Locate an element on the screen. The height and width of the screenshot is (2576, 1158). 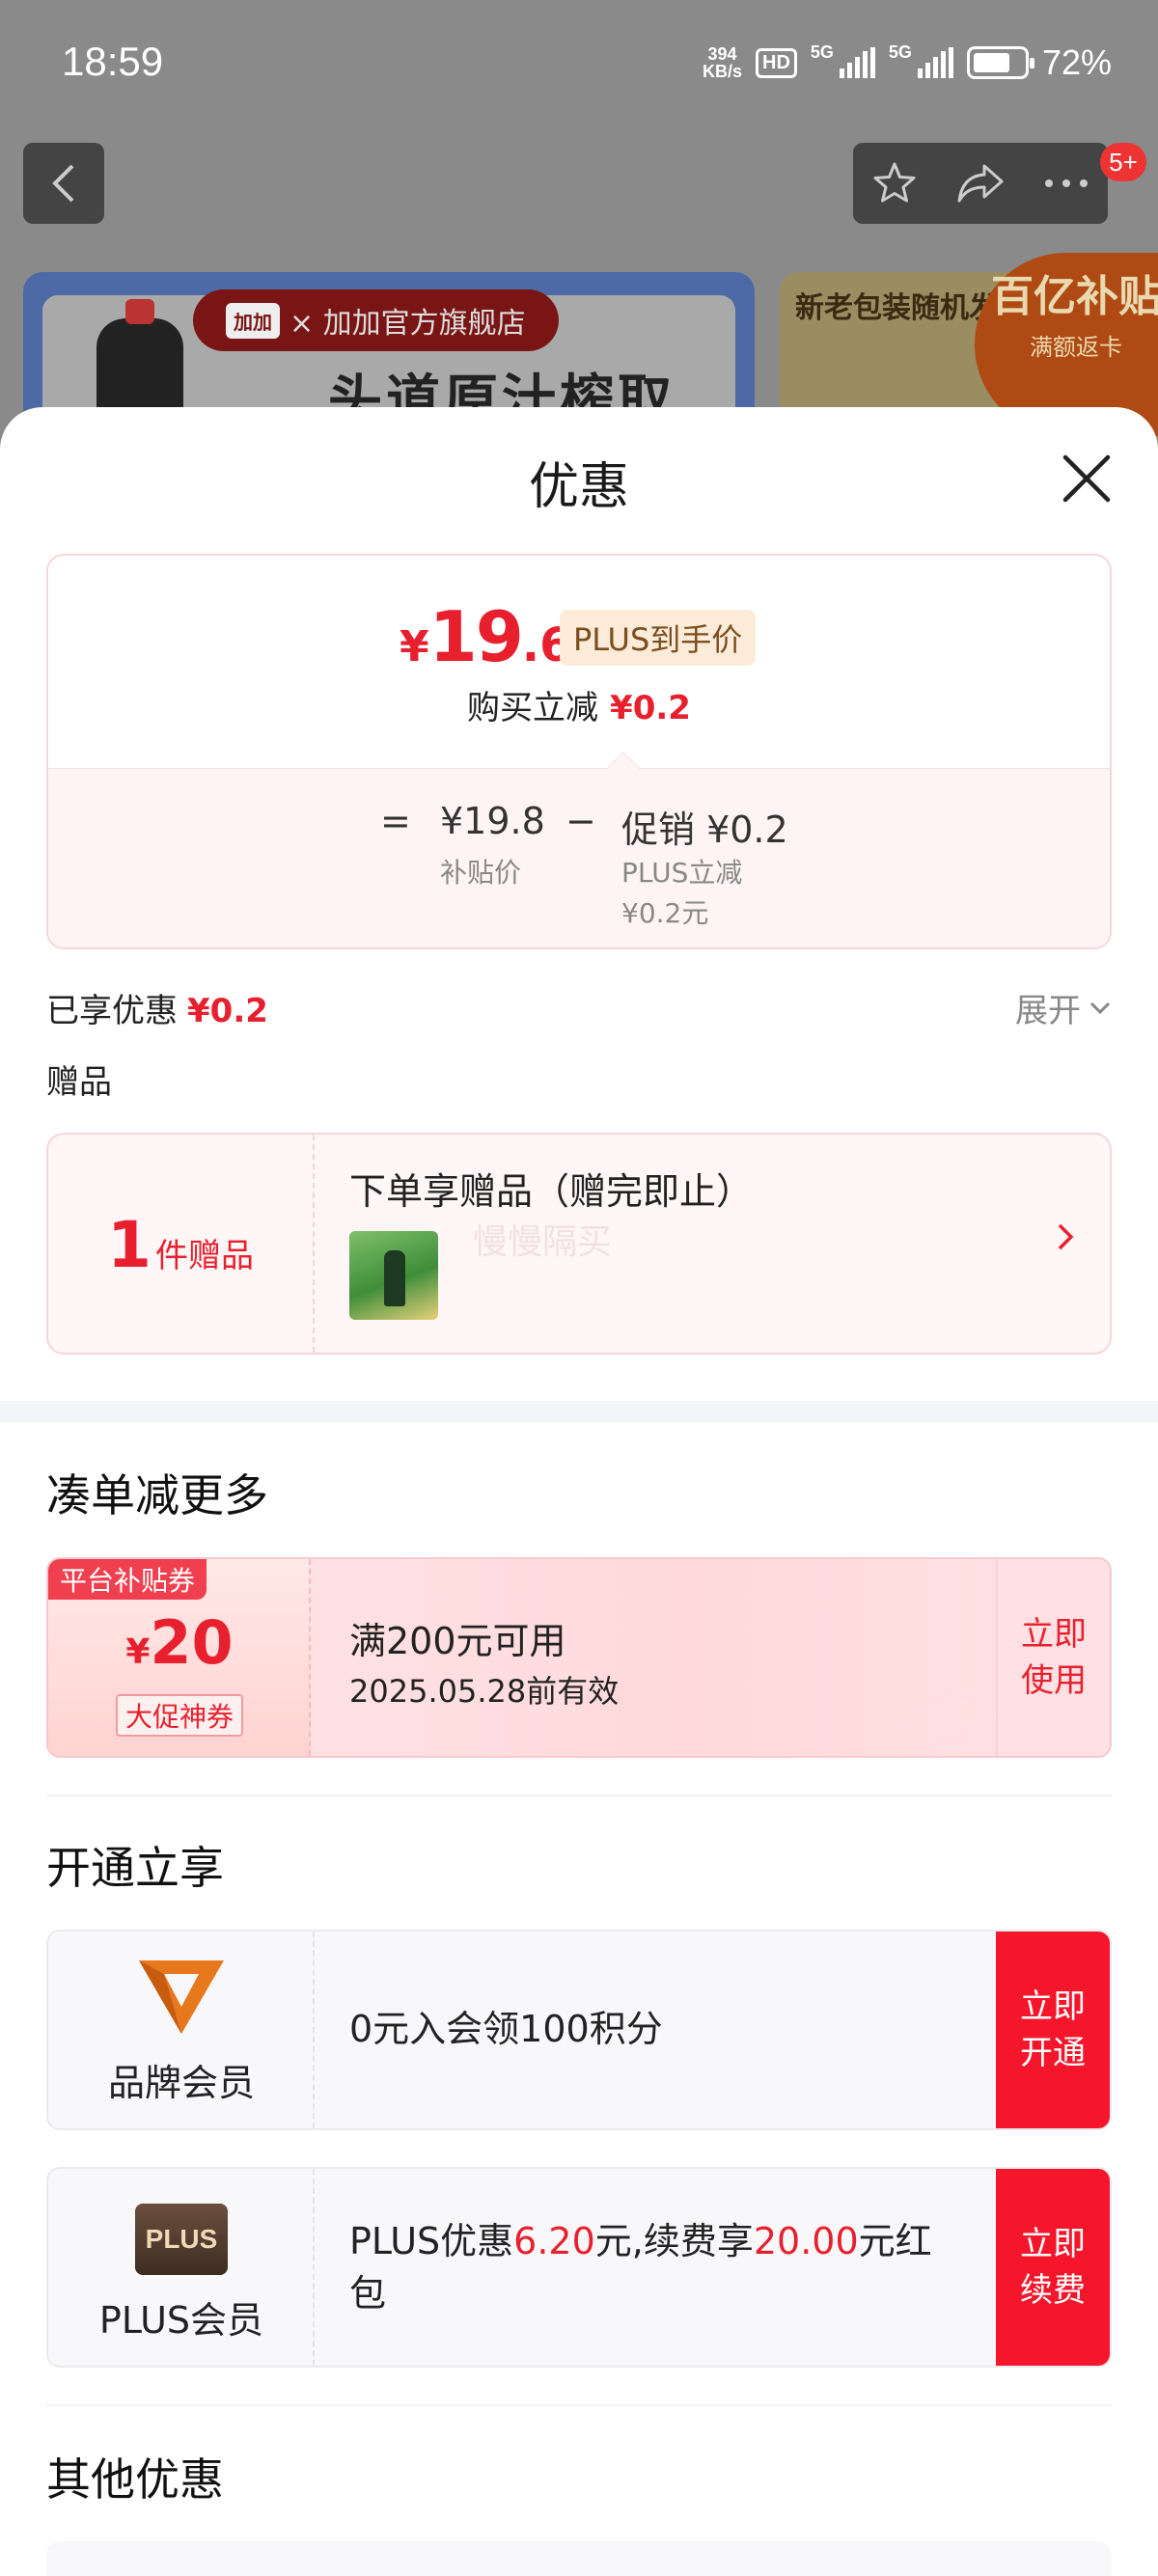
top-action-group is located at coordinates (980, 184).